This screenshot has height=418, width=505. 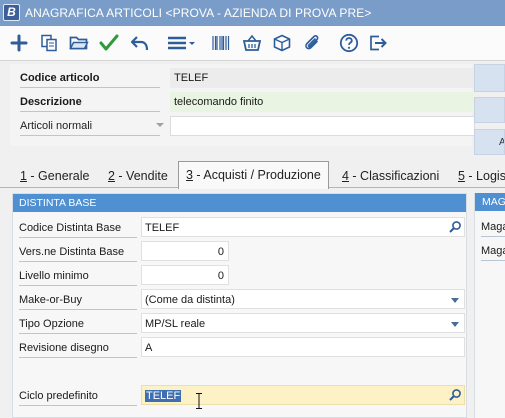 What do you see at coordinates (54, 176) in the screenshot?
I see `tab-generale: 1 - Generale` at bounding box center [54, 176].